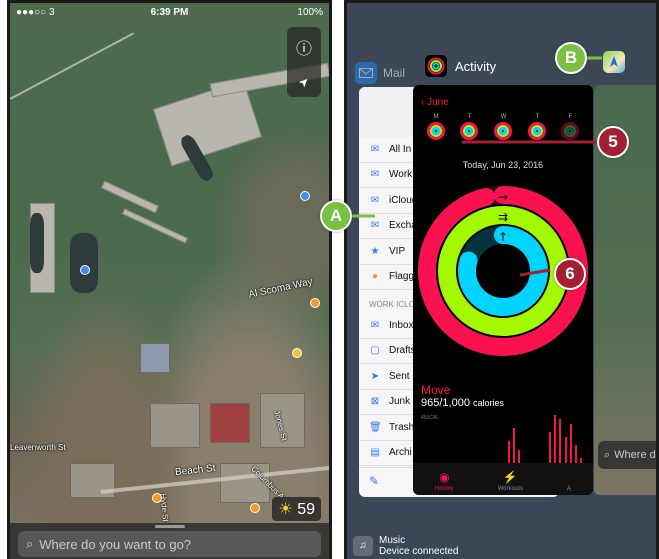 Image resolution: width=659 pixels, height=559 pixels. I want to click on mail-app-name: Mail, so click(394, 73).